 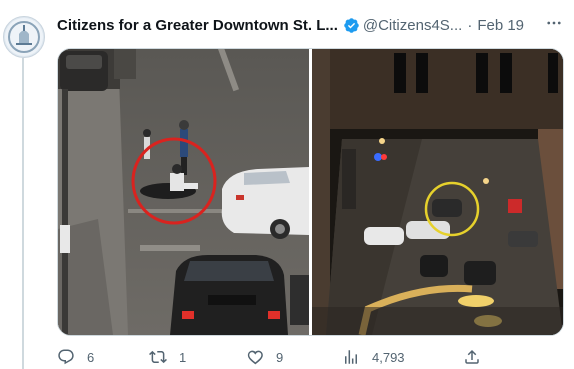 What do you see at coordinates (66, 357) in the screenshot?
I see `reply-icon` at bounding box center [66, 357].